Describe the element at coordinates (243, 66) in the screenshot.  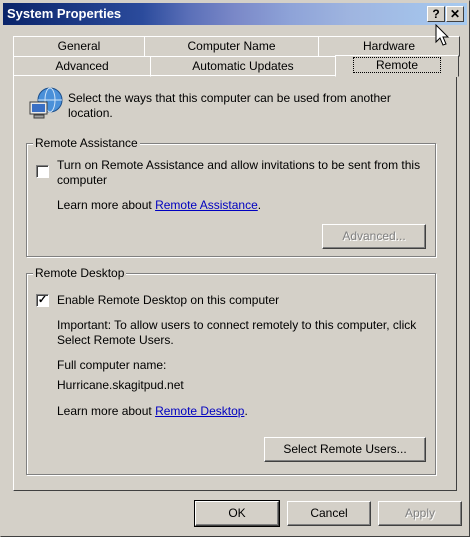
I see `tab-automatic-updates: Automatic Updates` at that location.